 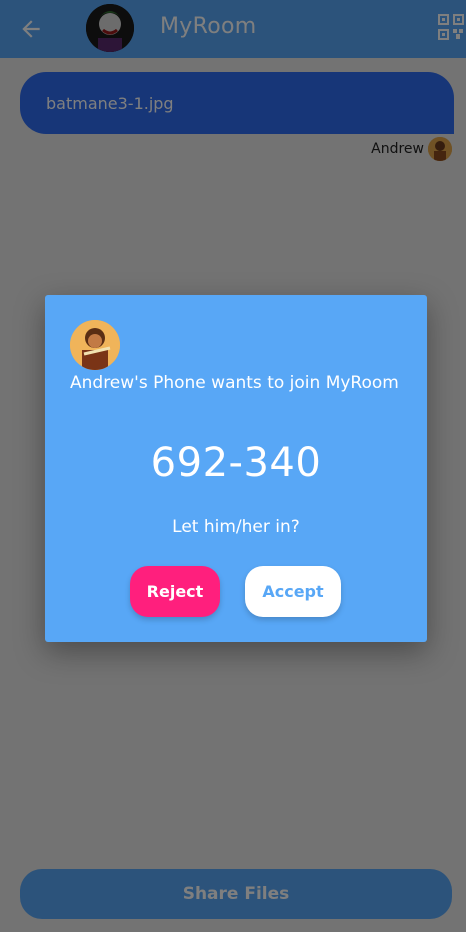 What do you see at coordinates (236, 463) in the screenshot?
I see `verification-code: 692-340` at bounding box center [236, 463].